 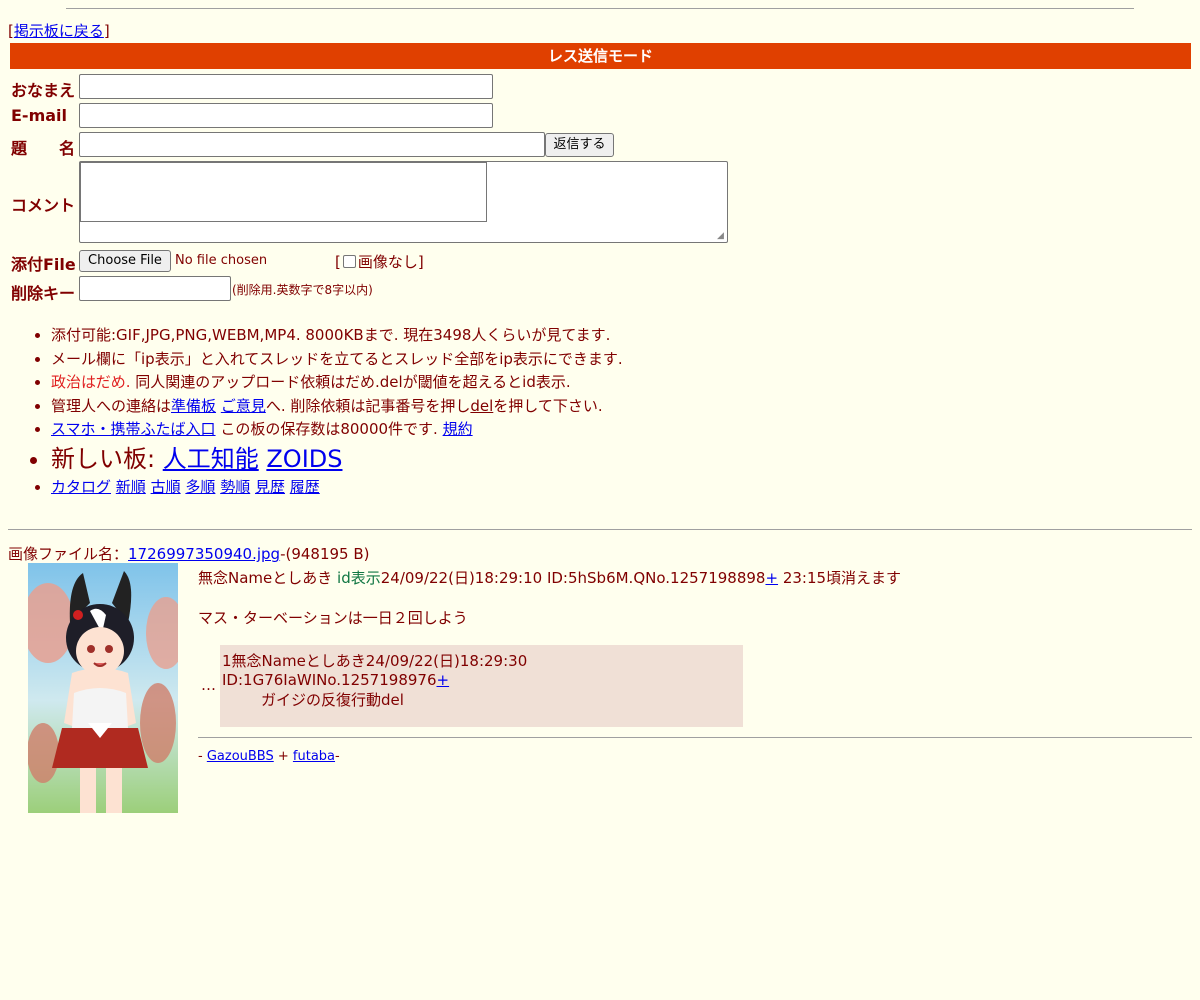 What do you see at coordinates (600, 8) in the screenshot?
I see `top-divider` at bounding box center [600, 8].